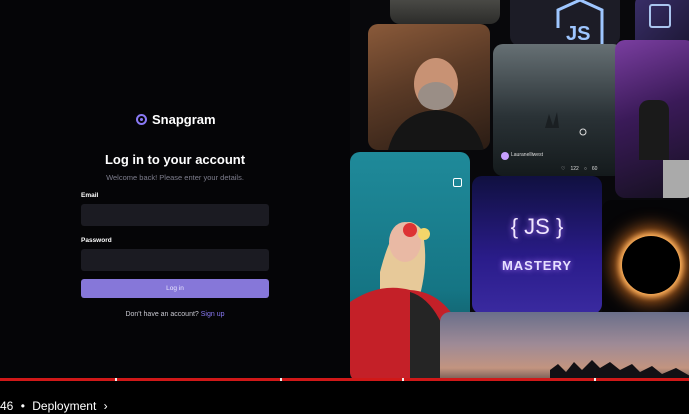  What do you see at coordinates (141, 119) in the screenshot?
I see `snapgram-logo-icon` at bounding box center [141, 119].